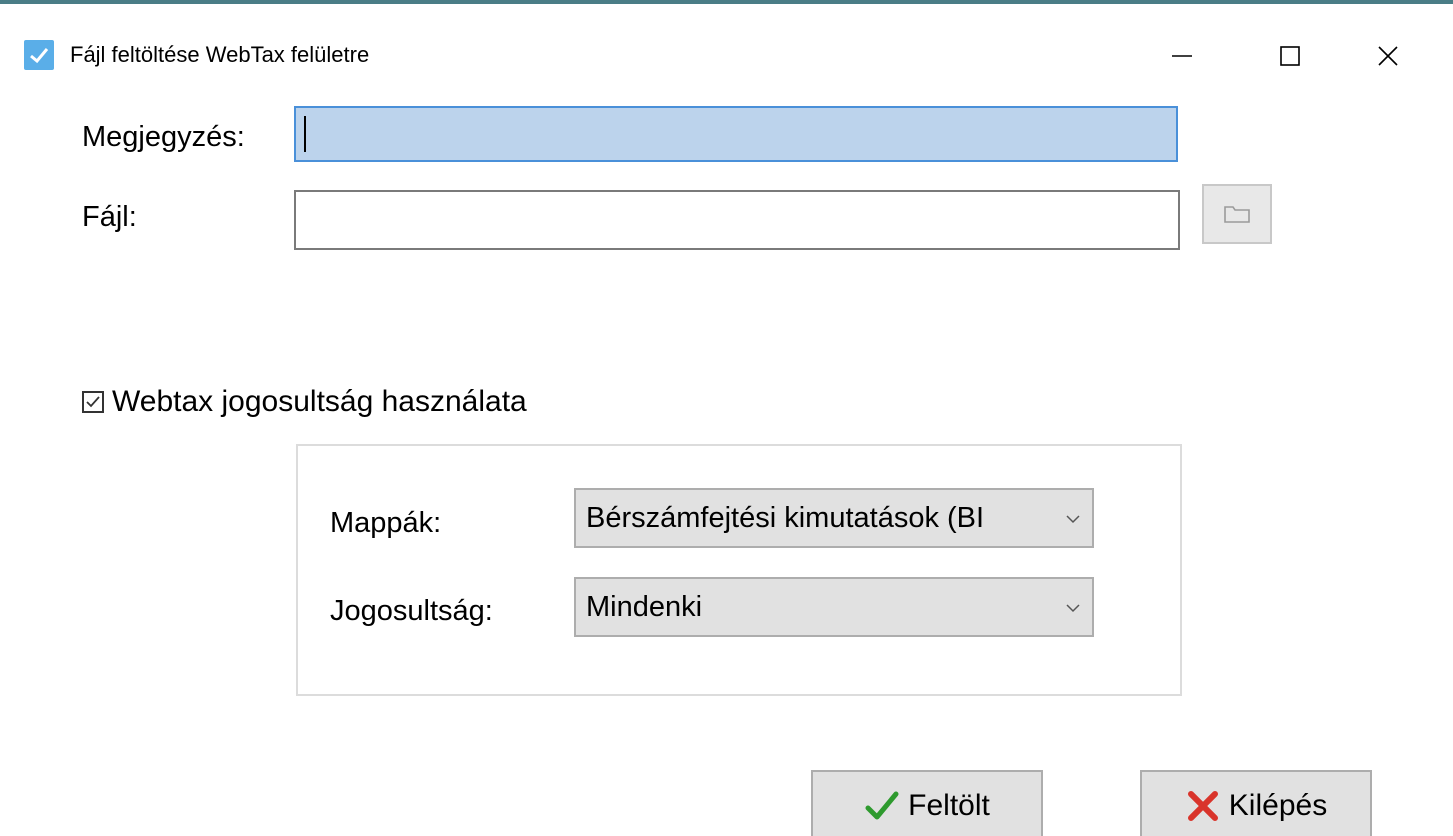 The width and height of the screenshot is (1453, 836). I want to click on folders-selected-value: Bérszámfejtési kimutatások (BI, so click(785, 518).